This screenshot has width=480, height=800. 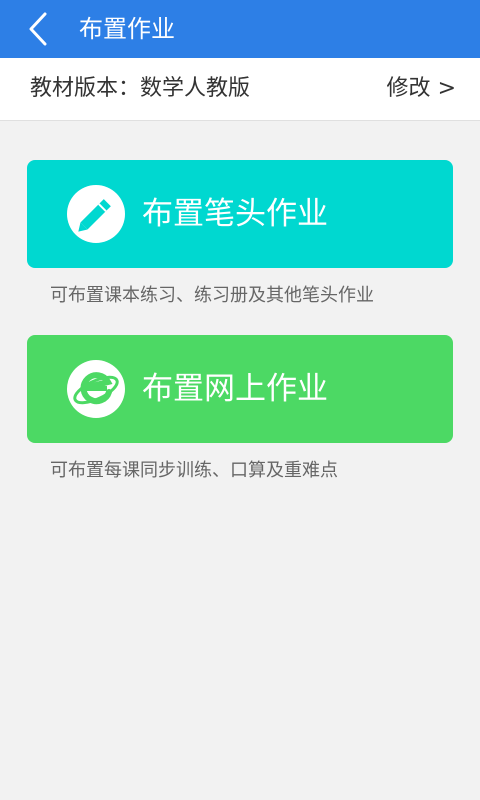 I want to click on assign-online-homework-label: 布置网上作业, so click(x=235, y=389).